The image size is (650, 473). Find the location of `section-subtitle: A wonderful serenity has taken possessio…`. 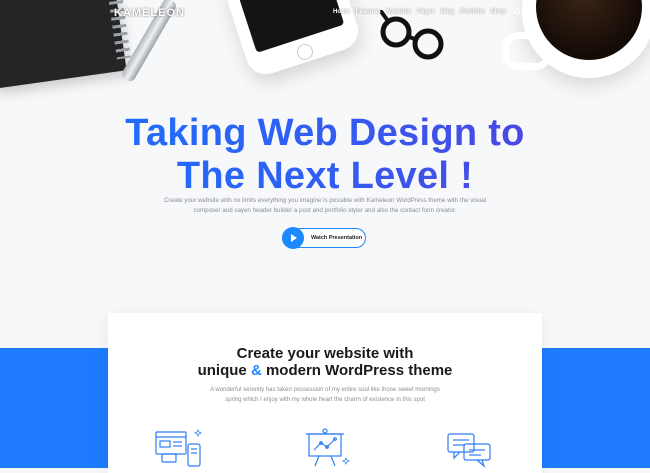

section-subtitle: A wonderful serenity has taken possessio… is located at coordinates (325, 395).